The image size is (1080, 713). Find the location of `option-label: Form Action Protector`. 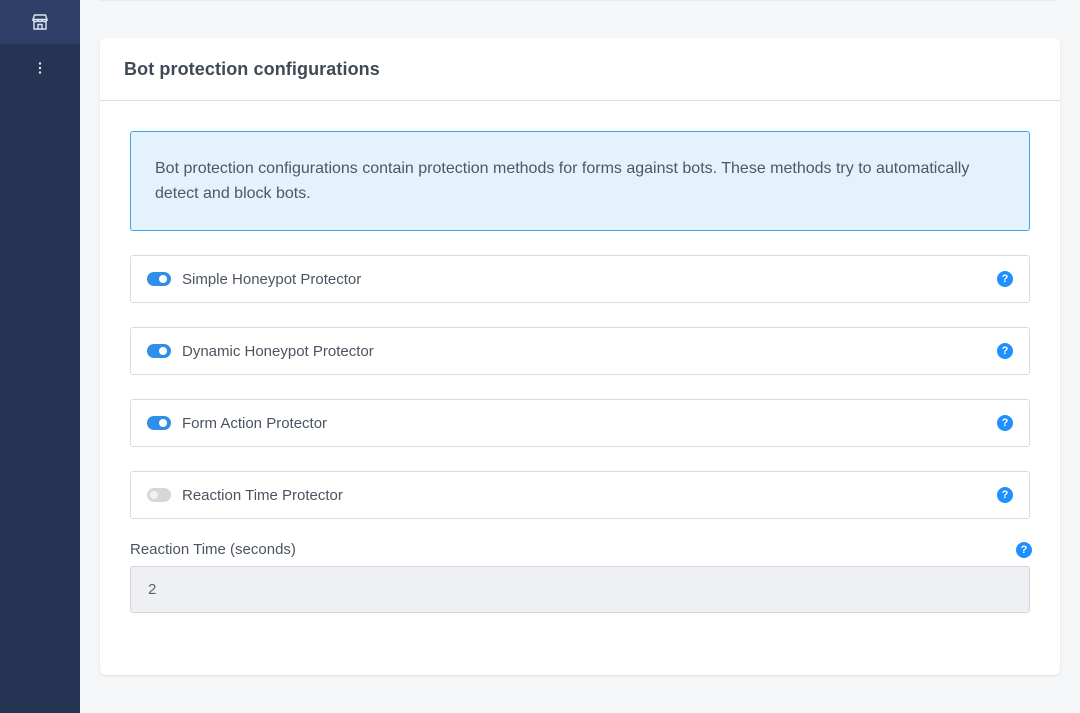

option-label: Form Action Protector is located at coordinates (255, 423).